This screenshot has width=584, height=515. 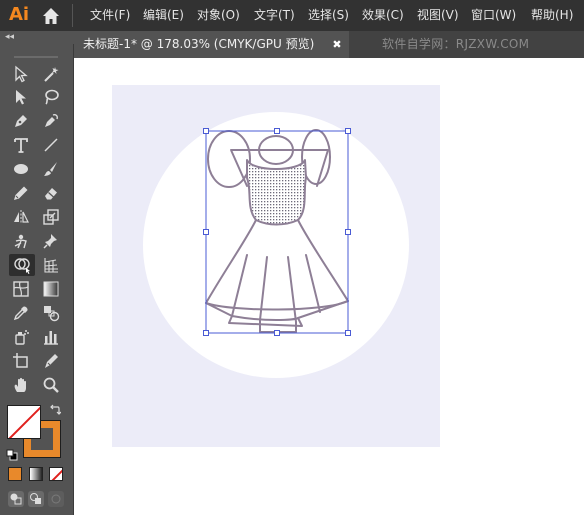 I want to click on handle-top-left, so click(x=206, y=131).